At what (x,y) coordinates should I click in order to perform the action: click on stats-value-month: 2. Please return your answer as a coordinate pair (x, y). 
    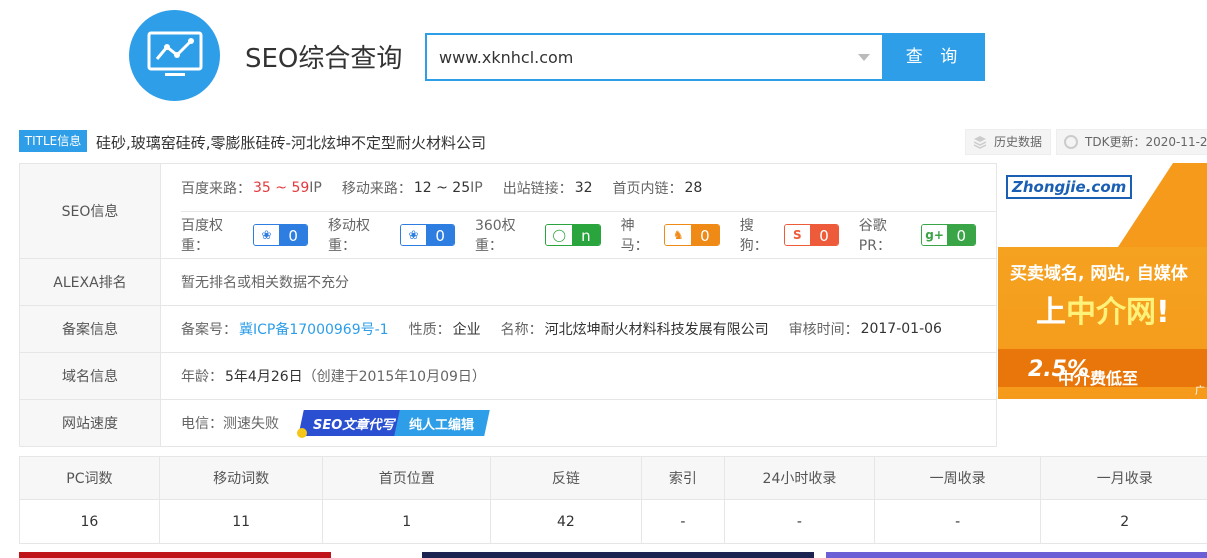
    Looking at the image, I should click on (1125, 521).